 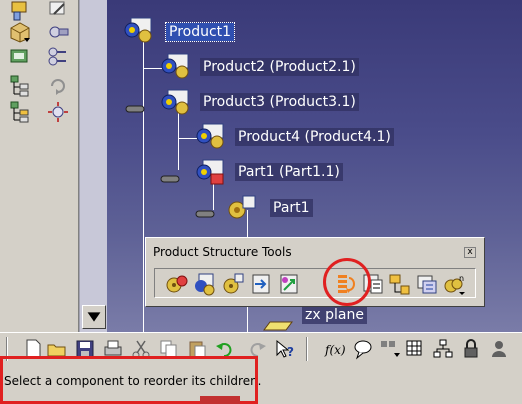 I want to click on arrow-down-icon, so click(x=94, y=317).